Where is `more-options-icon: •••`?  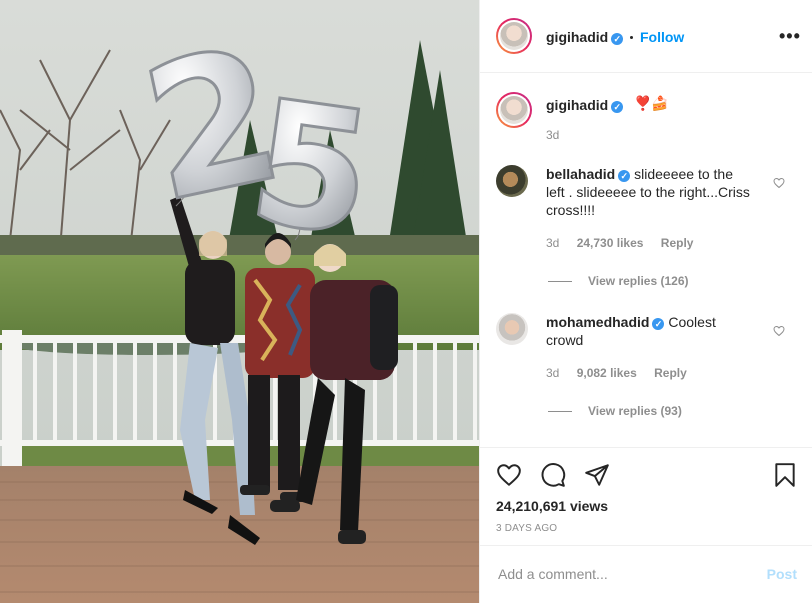
more-options-icon: ••• is located at coordinates (790, 36).